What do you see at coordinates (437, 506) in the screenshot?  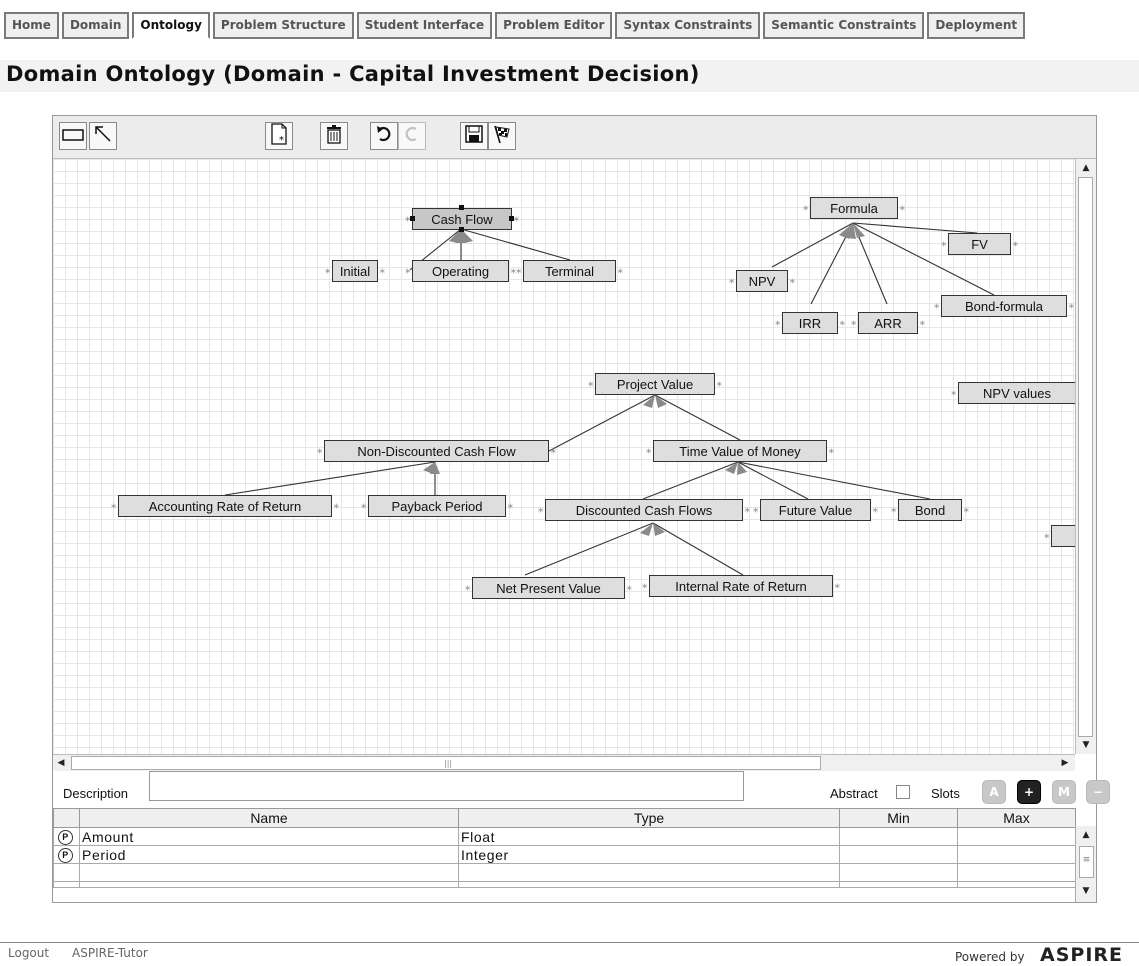 I see `concept-node-payback-period: Payback Period` at bounding box center [437, 506].